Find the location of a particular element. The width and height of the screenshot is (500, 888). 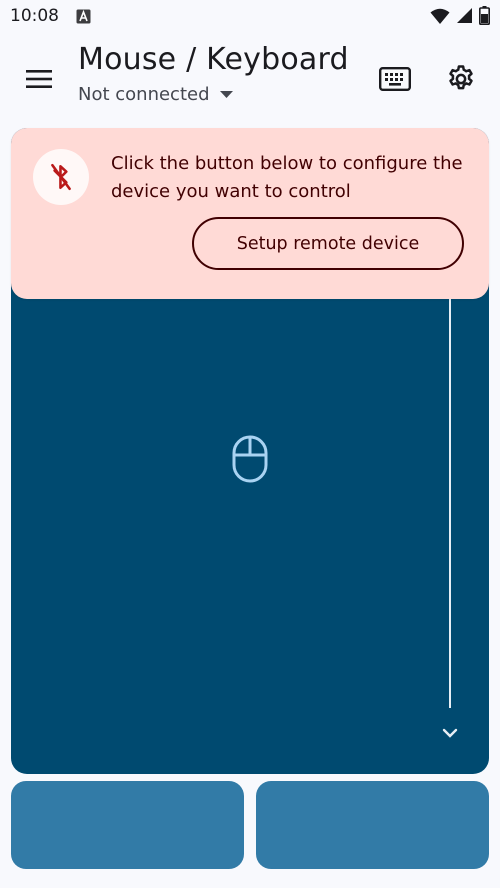

cell-signal-icon is located at coordinates (464, 15).